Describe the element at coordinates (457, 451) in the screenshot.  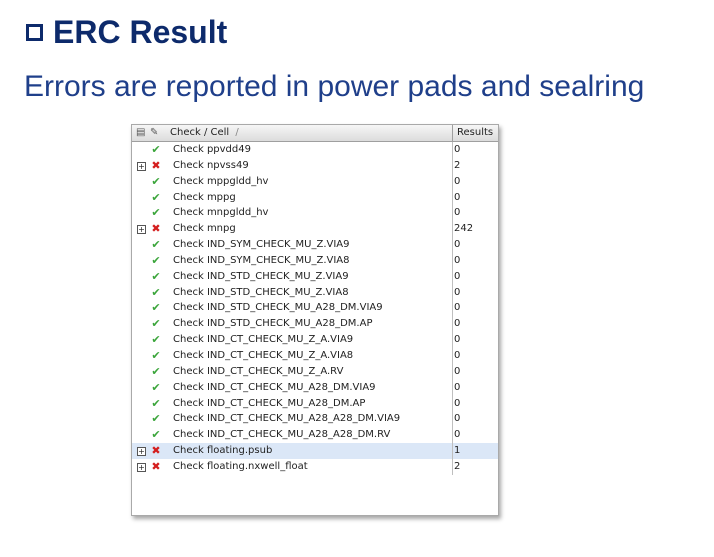
I see `results-cell: 1` at that location.